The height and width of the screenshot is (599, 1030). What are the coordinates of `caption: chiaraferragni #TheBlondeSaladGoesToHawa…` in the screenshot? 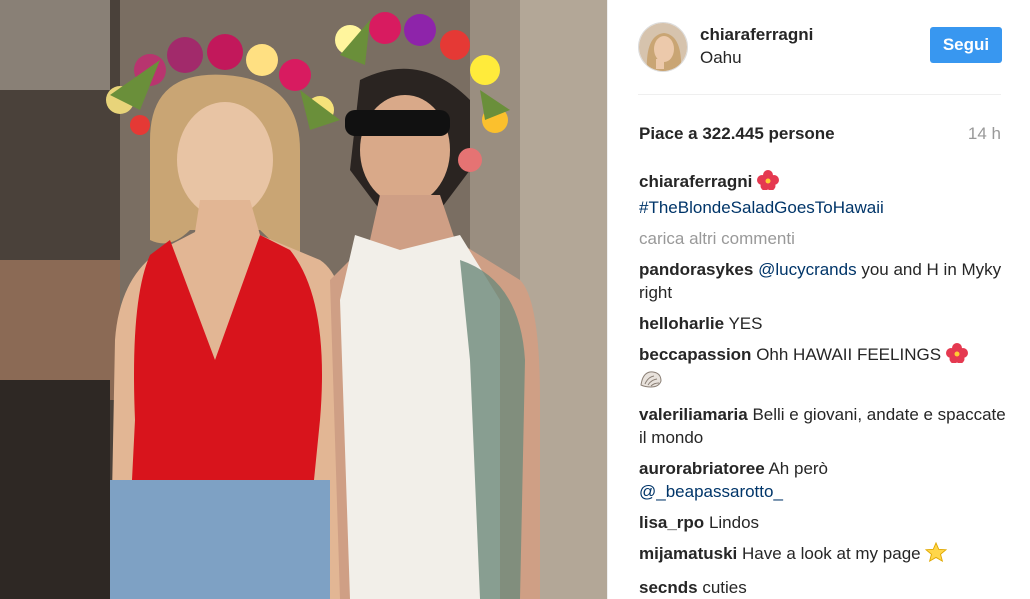 It's located at (824, 194).